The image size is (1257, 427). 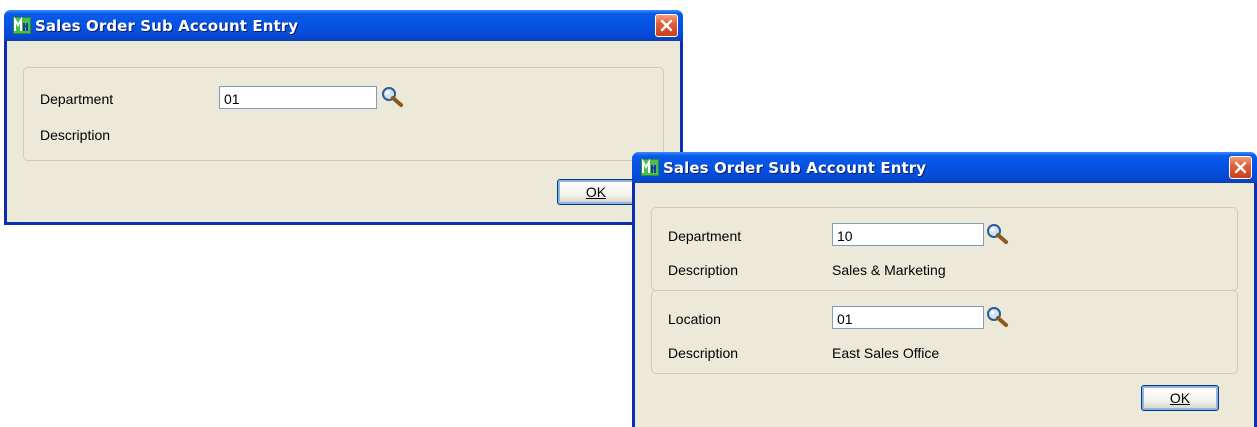 What do you see at coordinates (703, 353) in the screenshot?
I see `location-description-label: Description` at bounding box center [703, 353].